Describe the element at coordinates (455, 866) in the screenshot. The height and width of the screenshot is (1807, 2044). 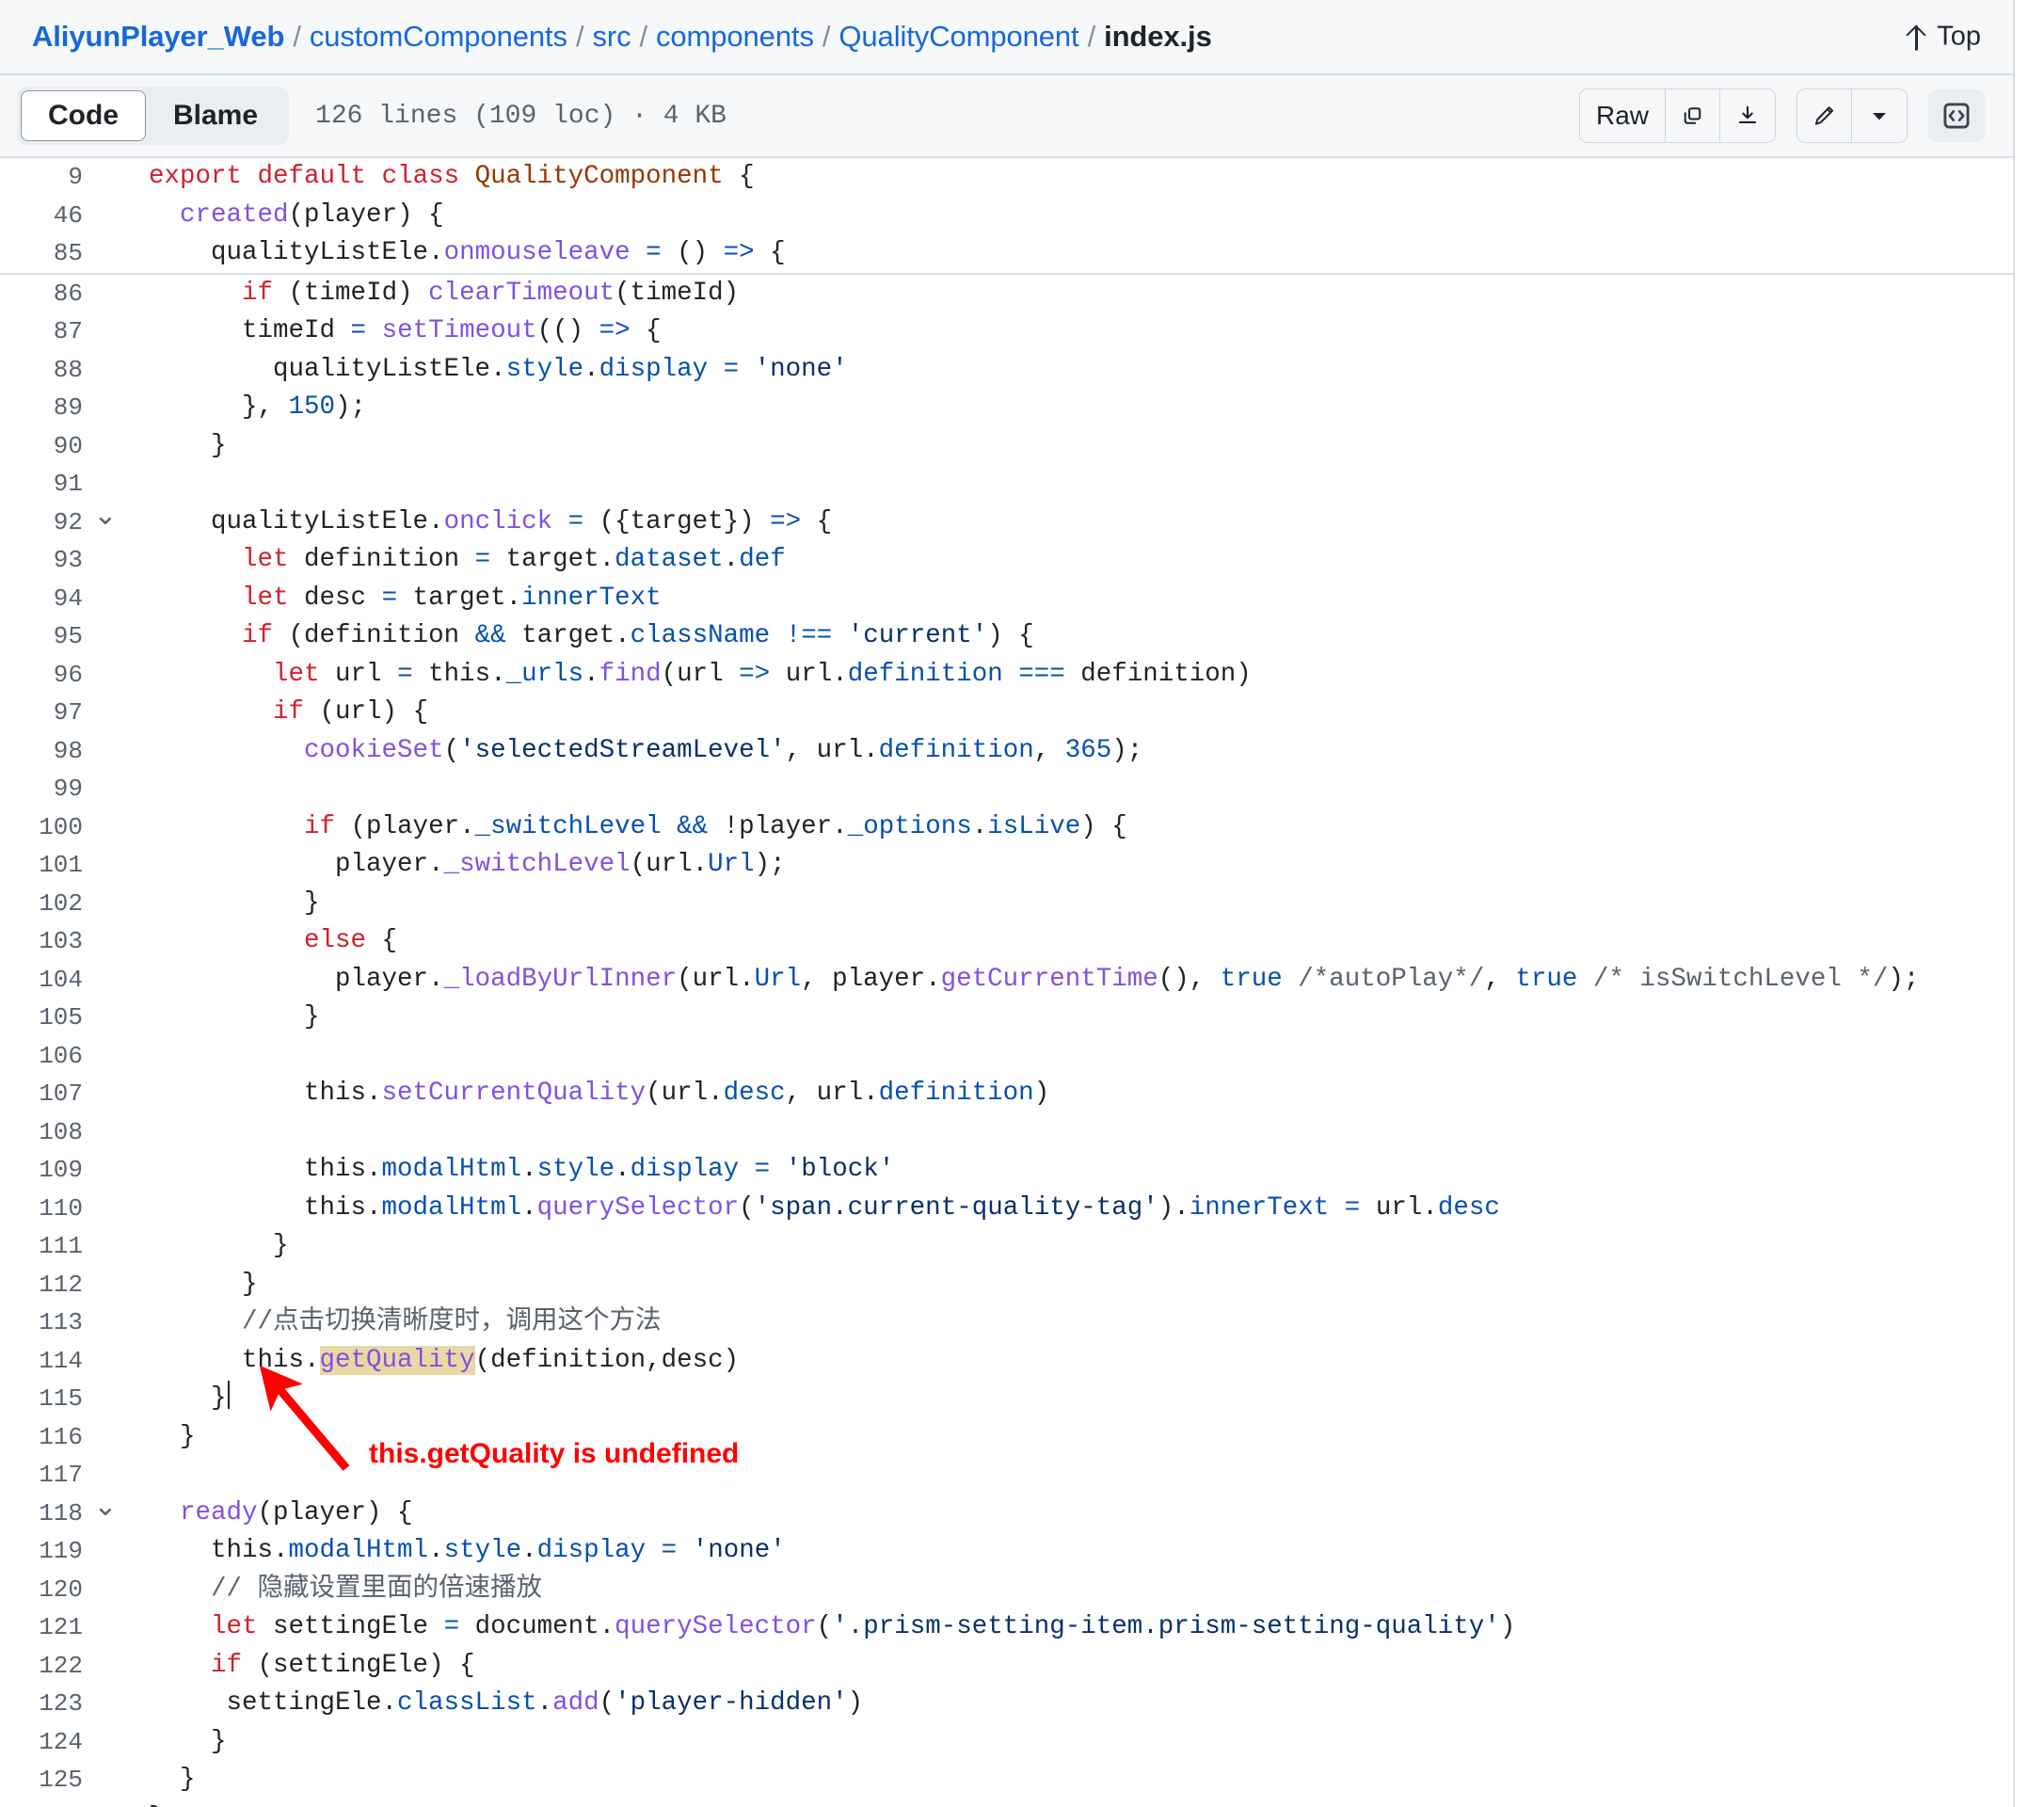
I see `code-line-content: player._switchLevel(url.Url);` at that location.